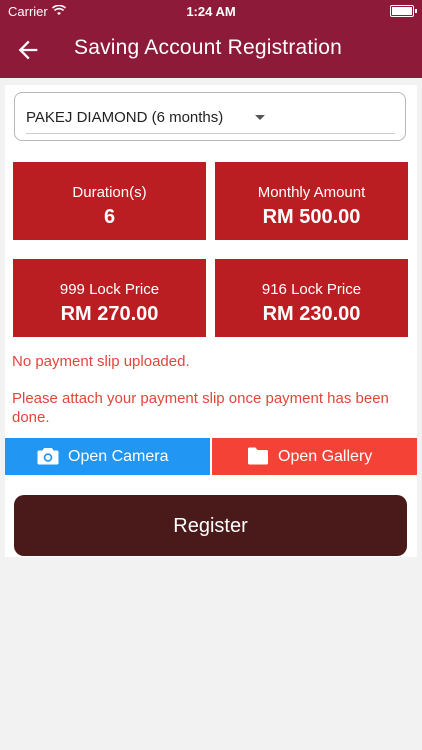 The height and width of the screenshot is (750, 422). I want to click on lock-price-999-tile: 999 Lock Price RM 270.00, so click(109, 298).